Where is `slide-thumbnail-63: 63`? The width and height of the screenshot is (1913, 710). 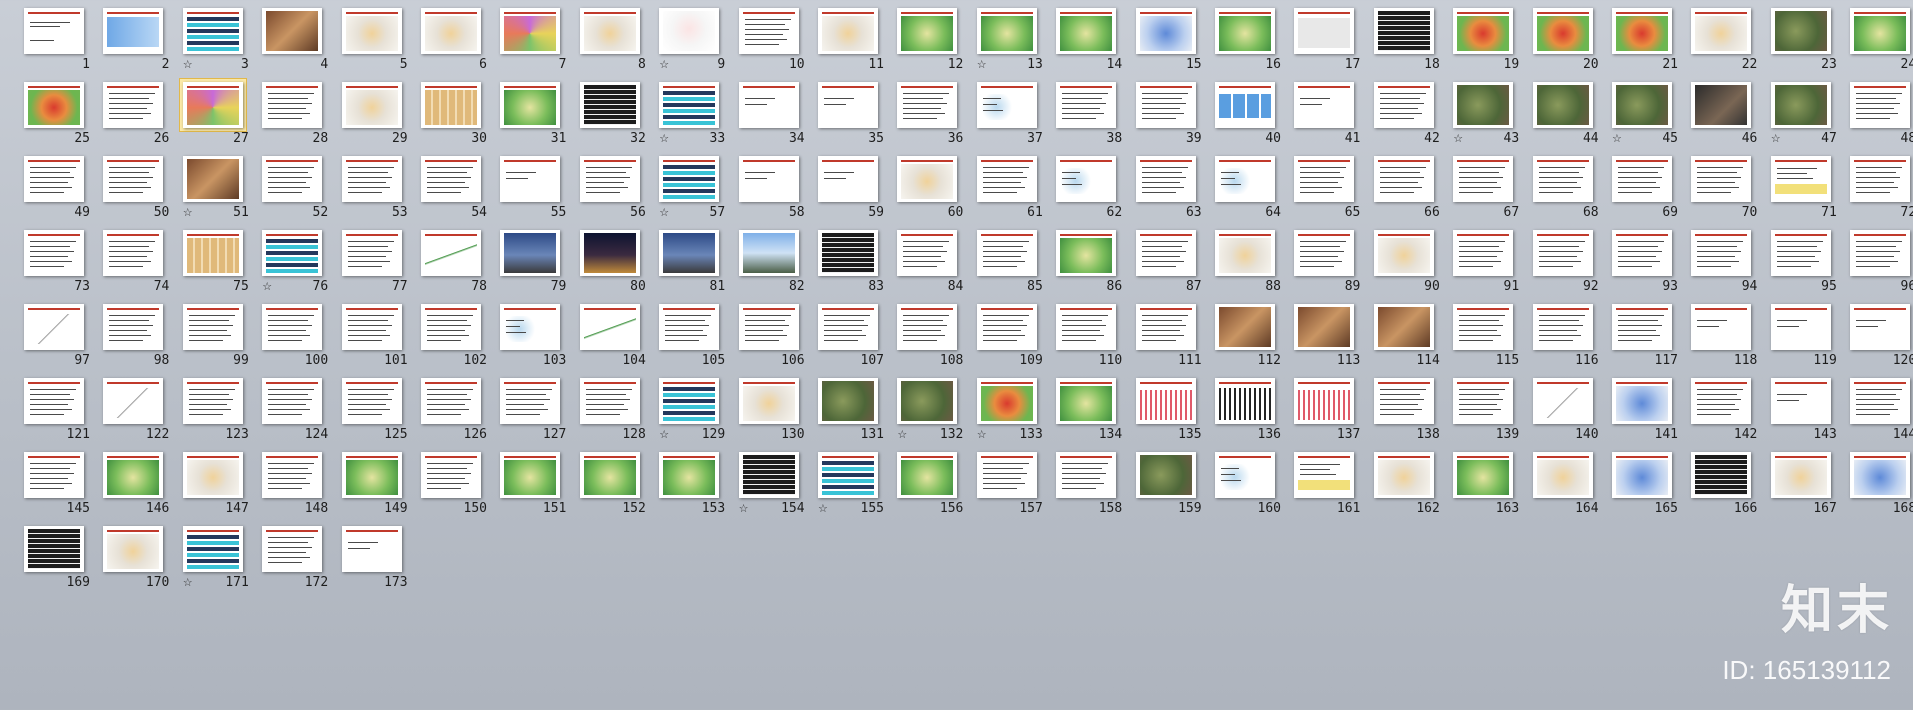
slide-thumbnail-63: 63 is located at coordinates (1168, 188).